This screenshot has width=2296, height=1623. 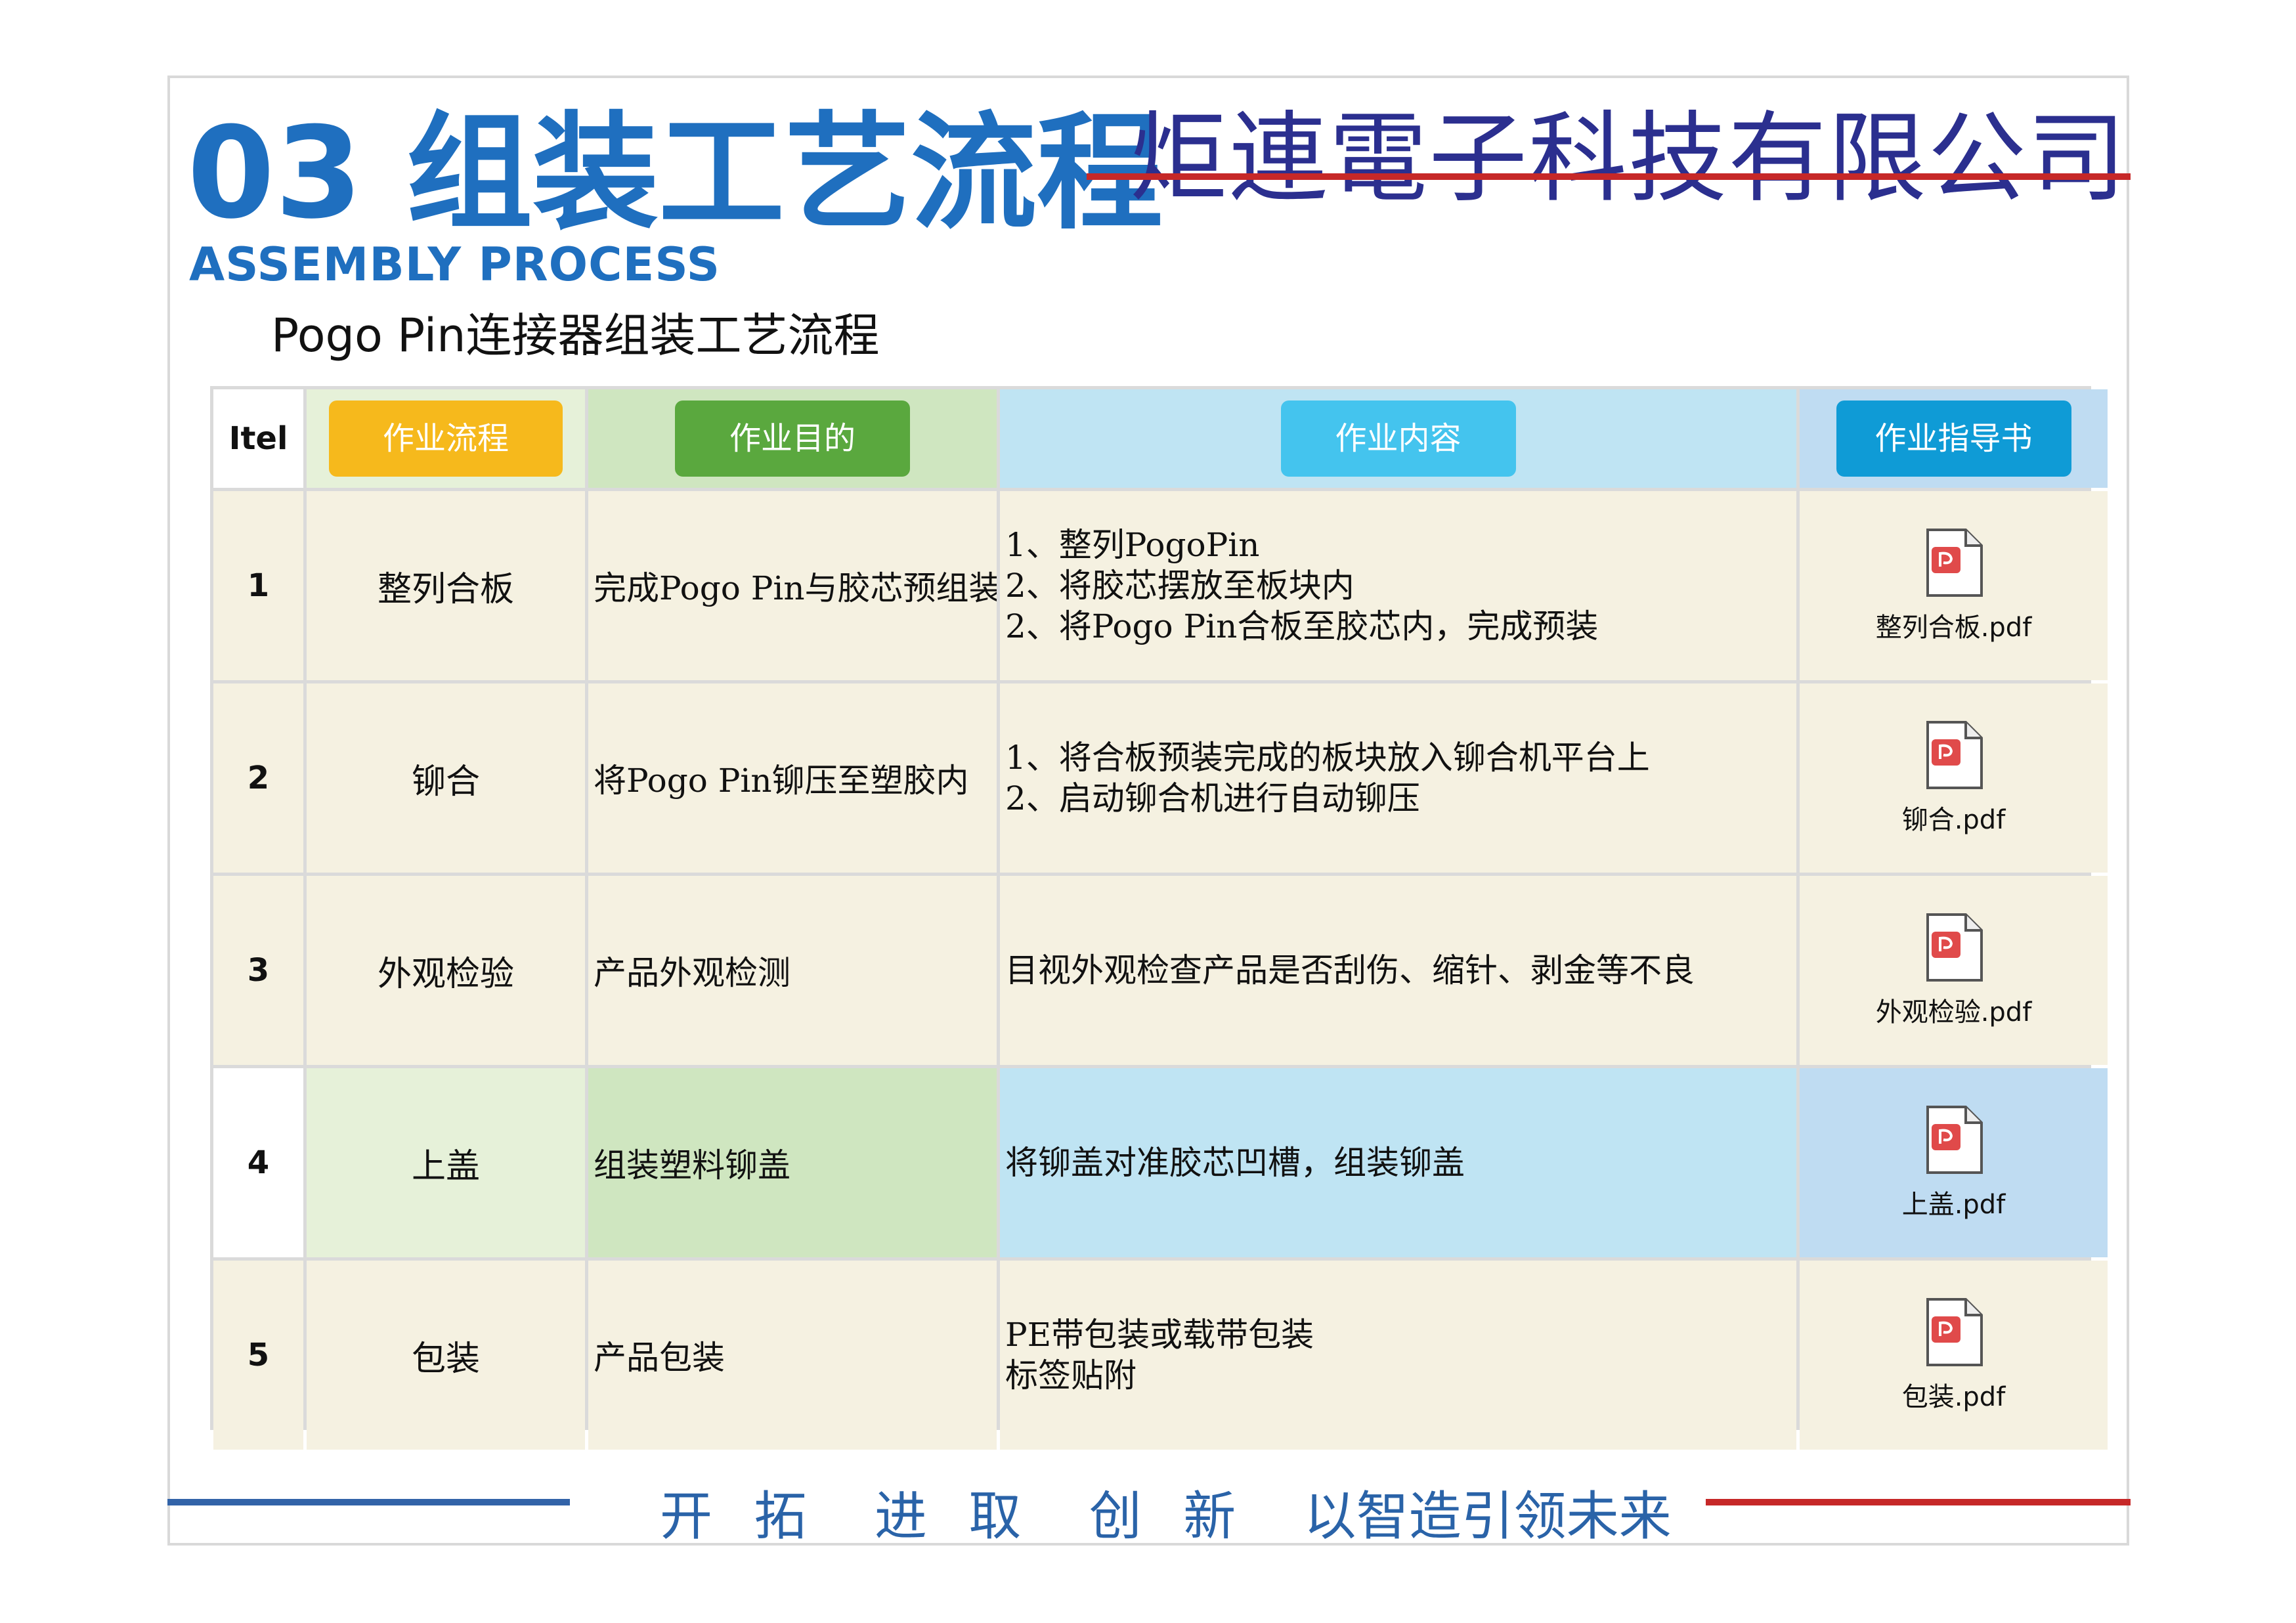 I want to click on slogan-char: 创, so click(x=1115, y=1516).